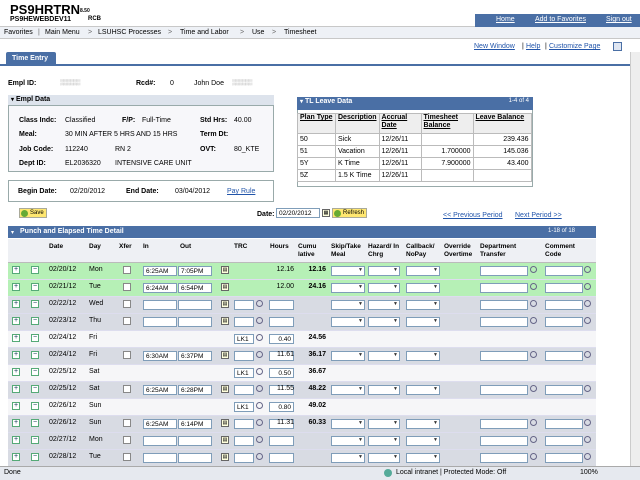 This screenshot has width=640, height=480. I want to click on col-accrual-date: Accrual Date, so click(400, 123).